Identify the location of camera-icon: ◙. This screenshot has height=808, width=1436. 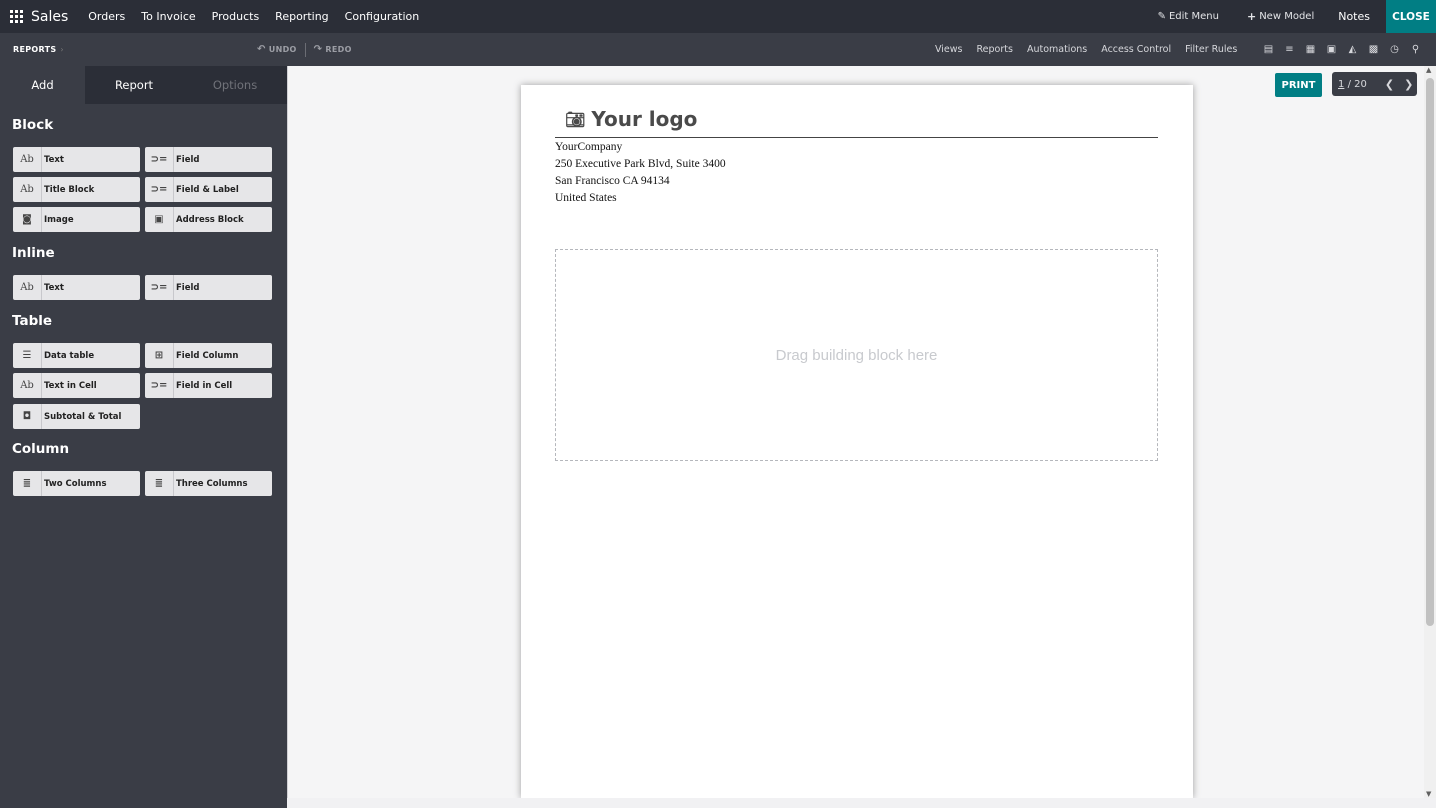
(27, 219).